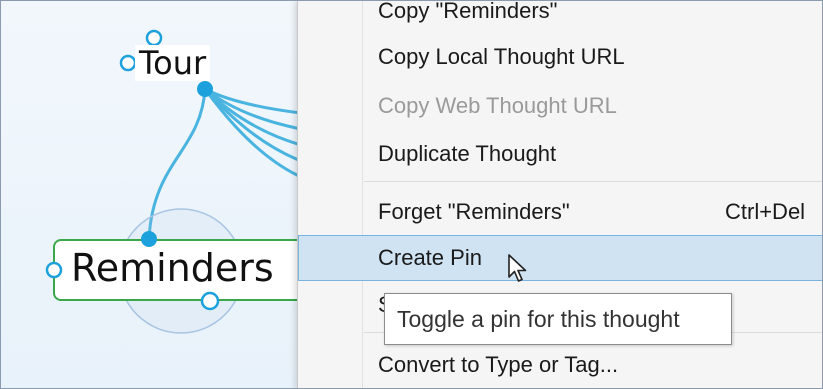 This screenshot has height=389, width=823. I want to click on menu-item-copy-web-url: Copy Web Thought URL, so click(560, 106).